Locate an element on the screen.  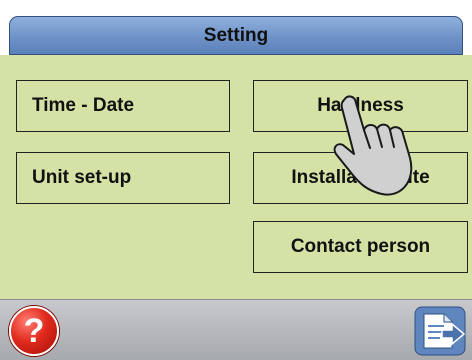
time-date-button: Time - Date is located at coordinates (123, 106).